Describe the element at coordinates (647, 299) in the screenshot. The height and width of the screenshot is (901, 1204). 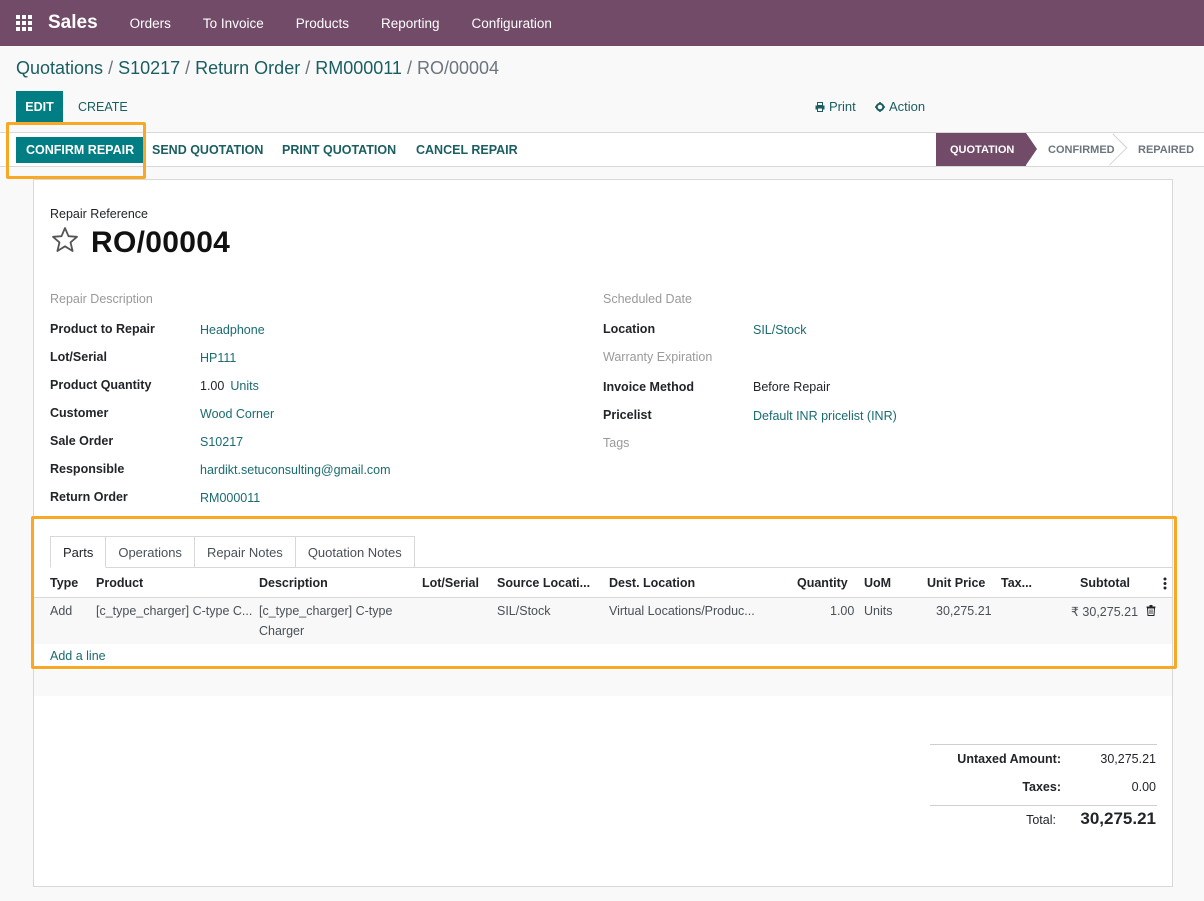
I see `scheduled-date-label: Scheduled Date` at that location.